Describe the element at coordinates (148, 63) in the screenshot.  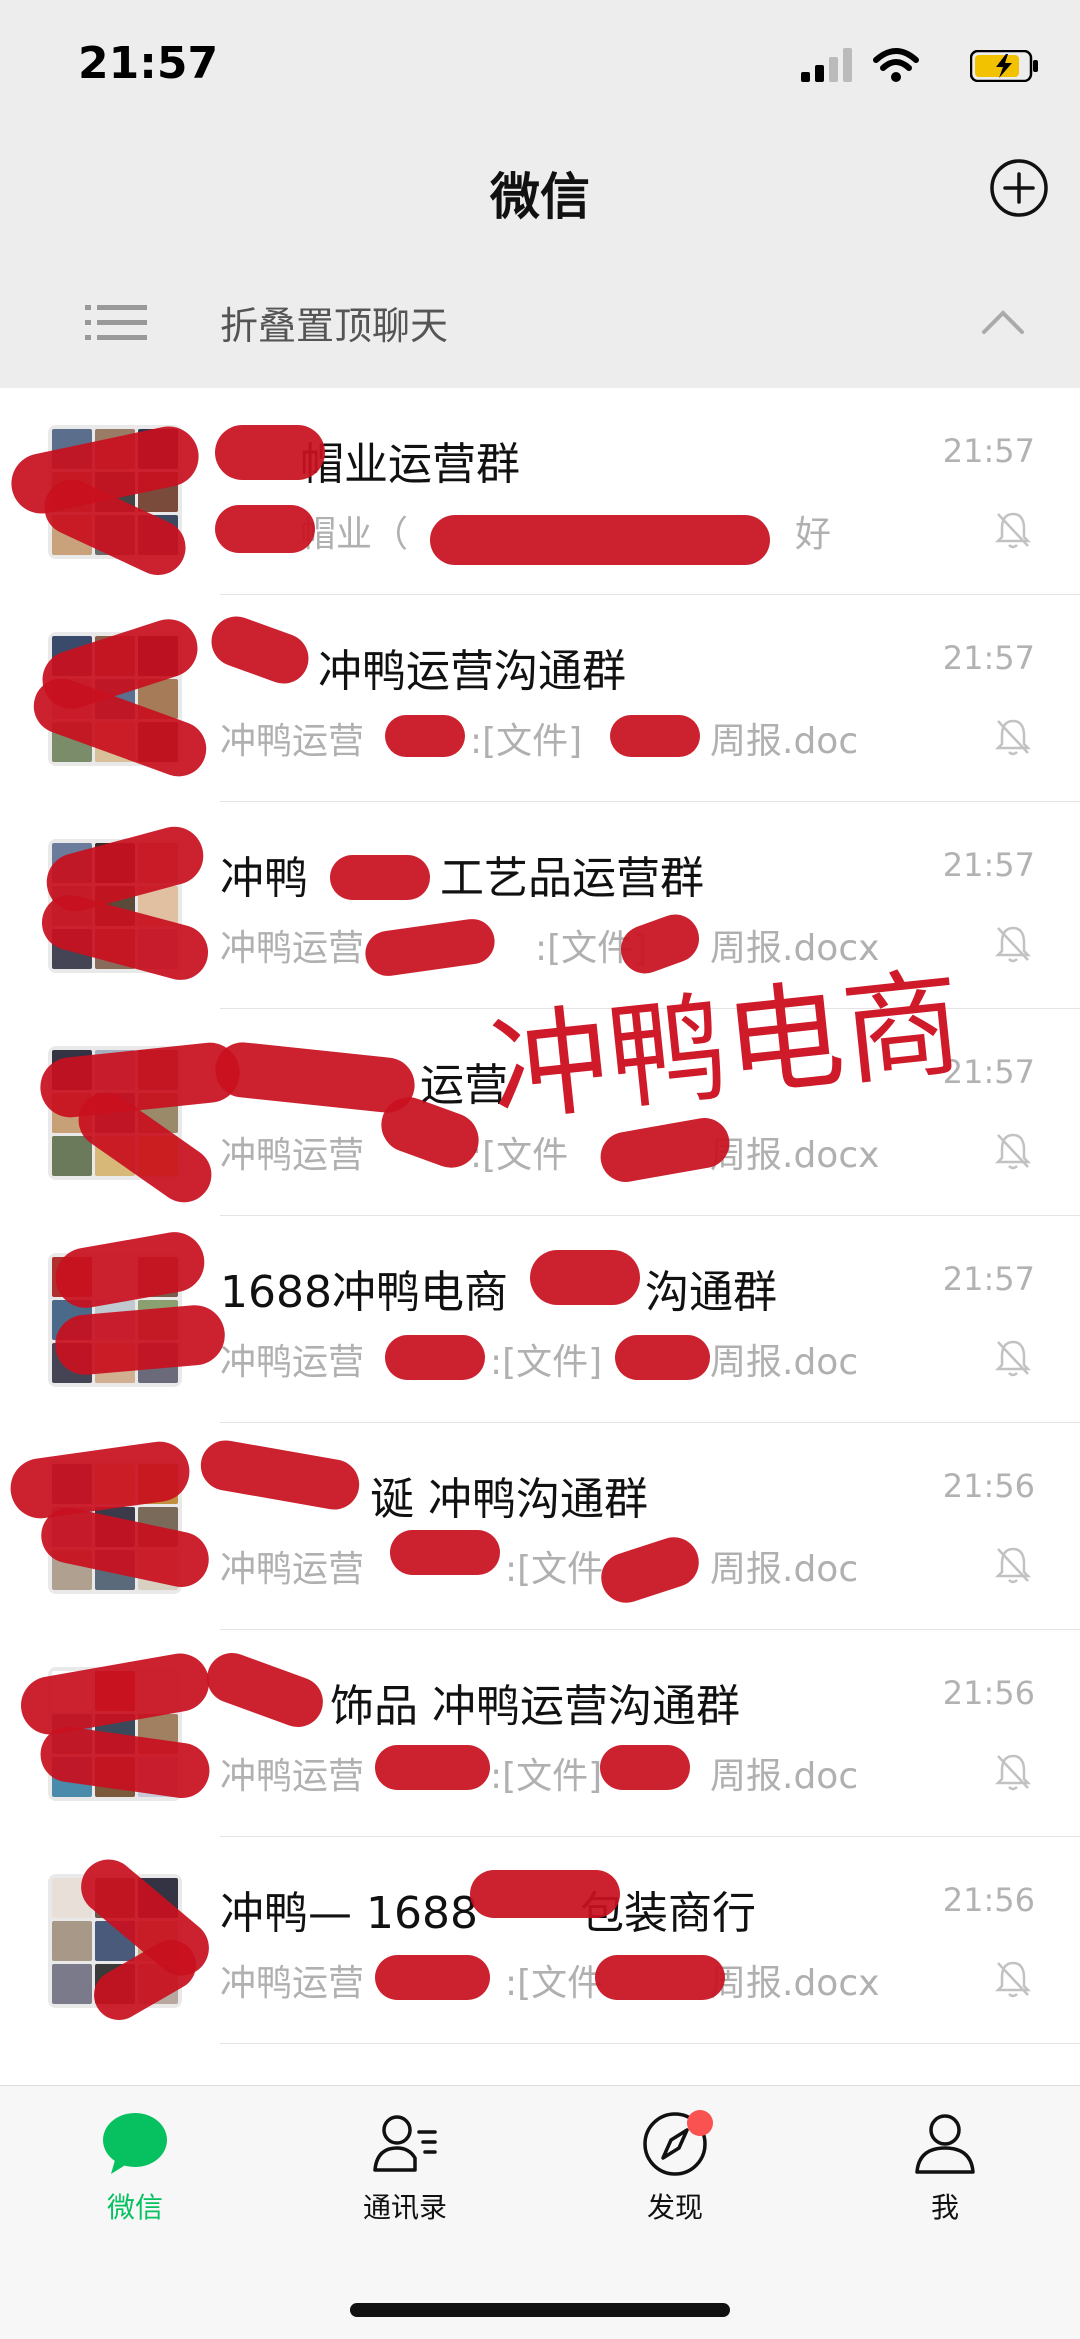
I see `status-time: 21:57` at that location.